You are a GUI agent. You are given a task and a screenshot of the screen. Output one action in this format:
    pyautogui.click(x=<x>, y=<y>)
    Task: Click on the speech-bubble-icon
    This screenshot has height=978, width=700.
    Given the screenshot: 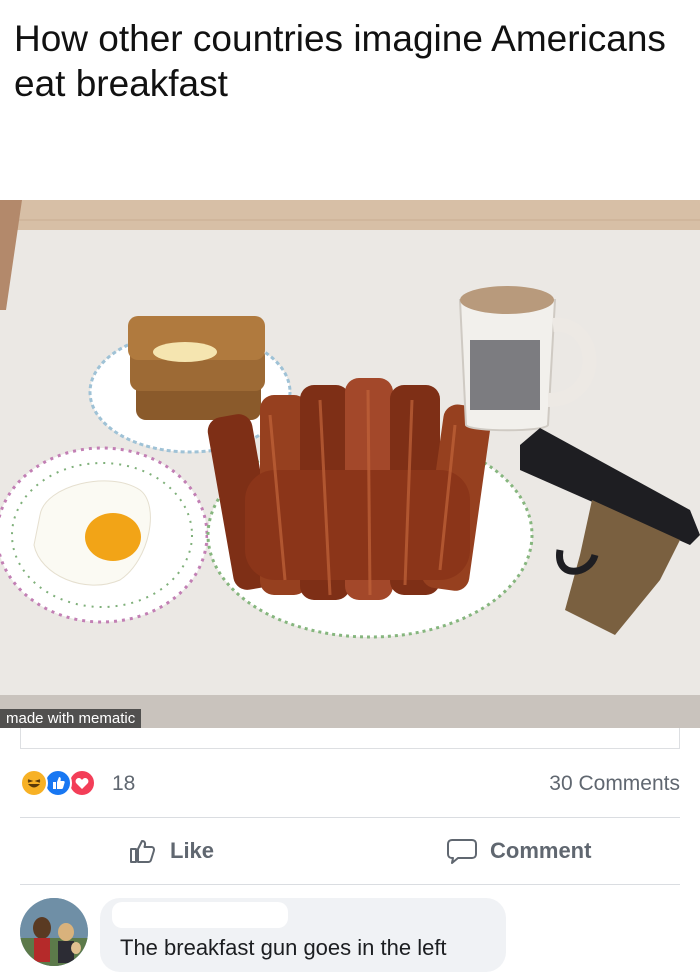 What is the action you would take?
    pyautogui.click(x=462, y=851)
    